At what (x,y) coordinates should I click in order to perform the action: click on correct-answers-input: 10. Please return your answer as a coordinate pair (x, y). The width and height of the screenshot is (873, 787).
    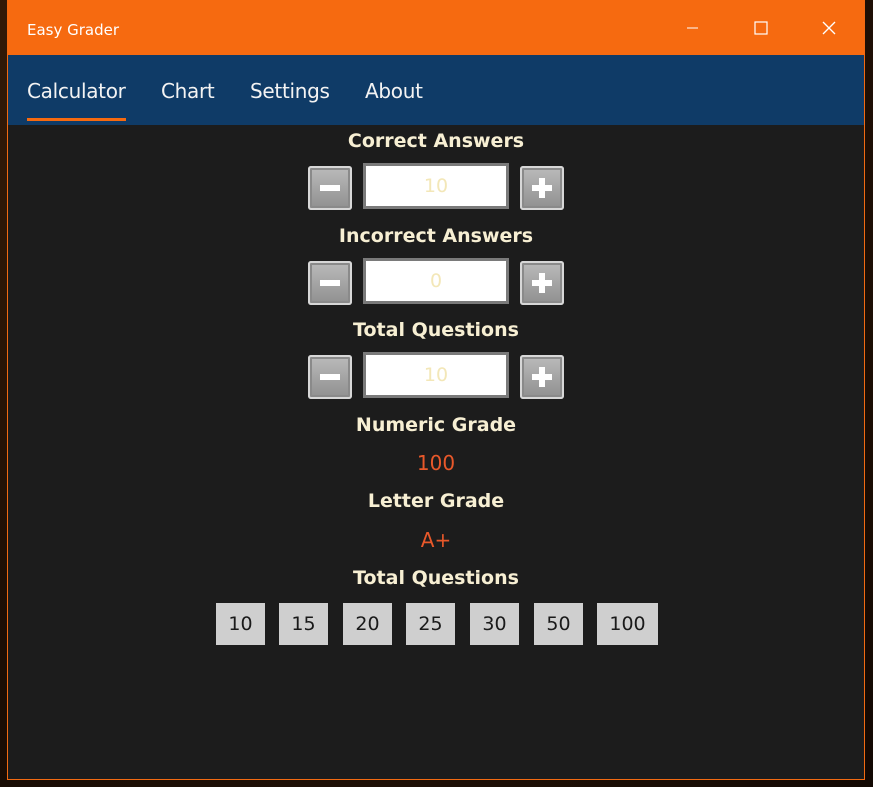
    Looking at the image, I should click on (436, 186).